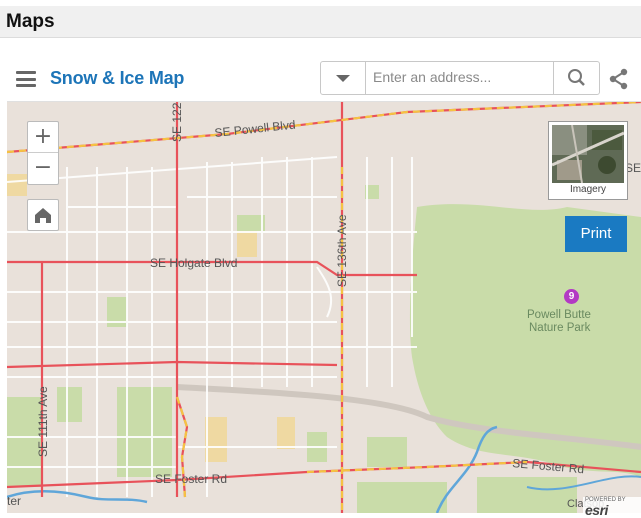  Describe the element at coordinates (588, 189) in the screenshot. I see `basemap-label: Imagery` at that location.